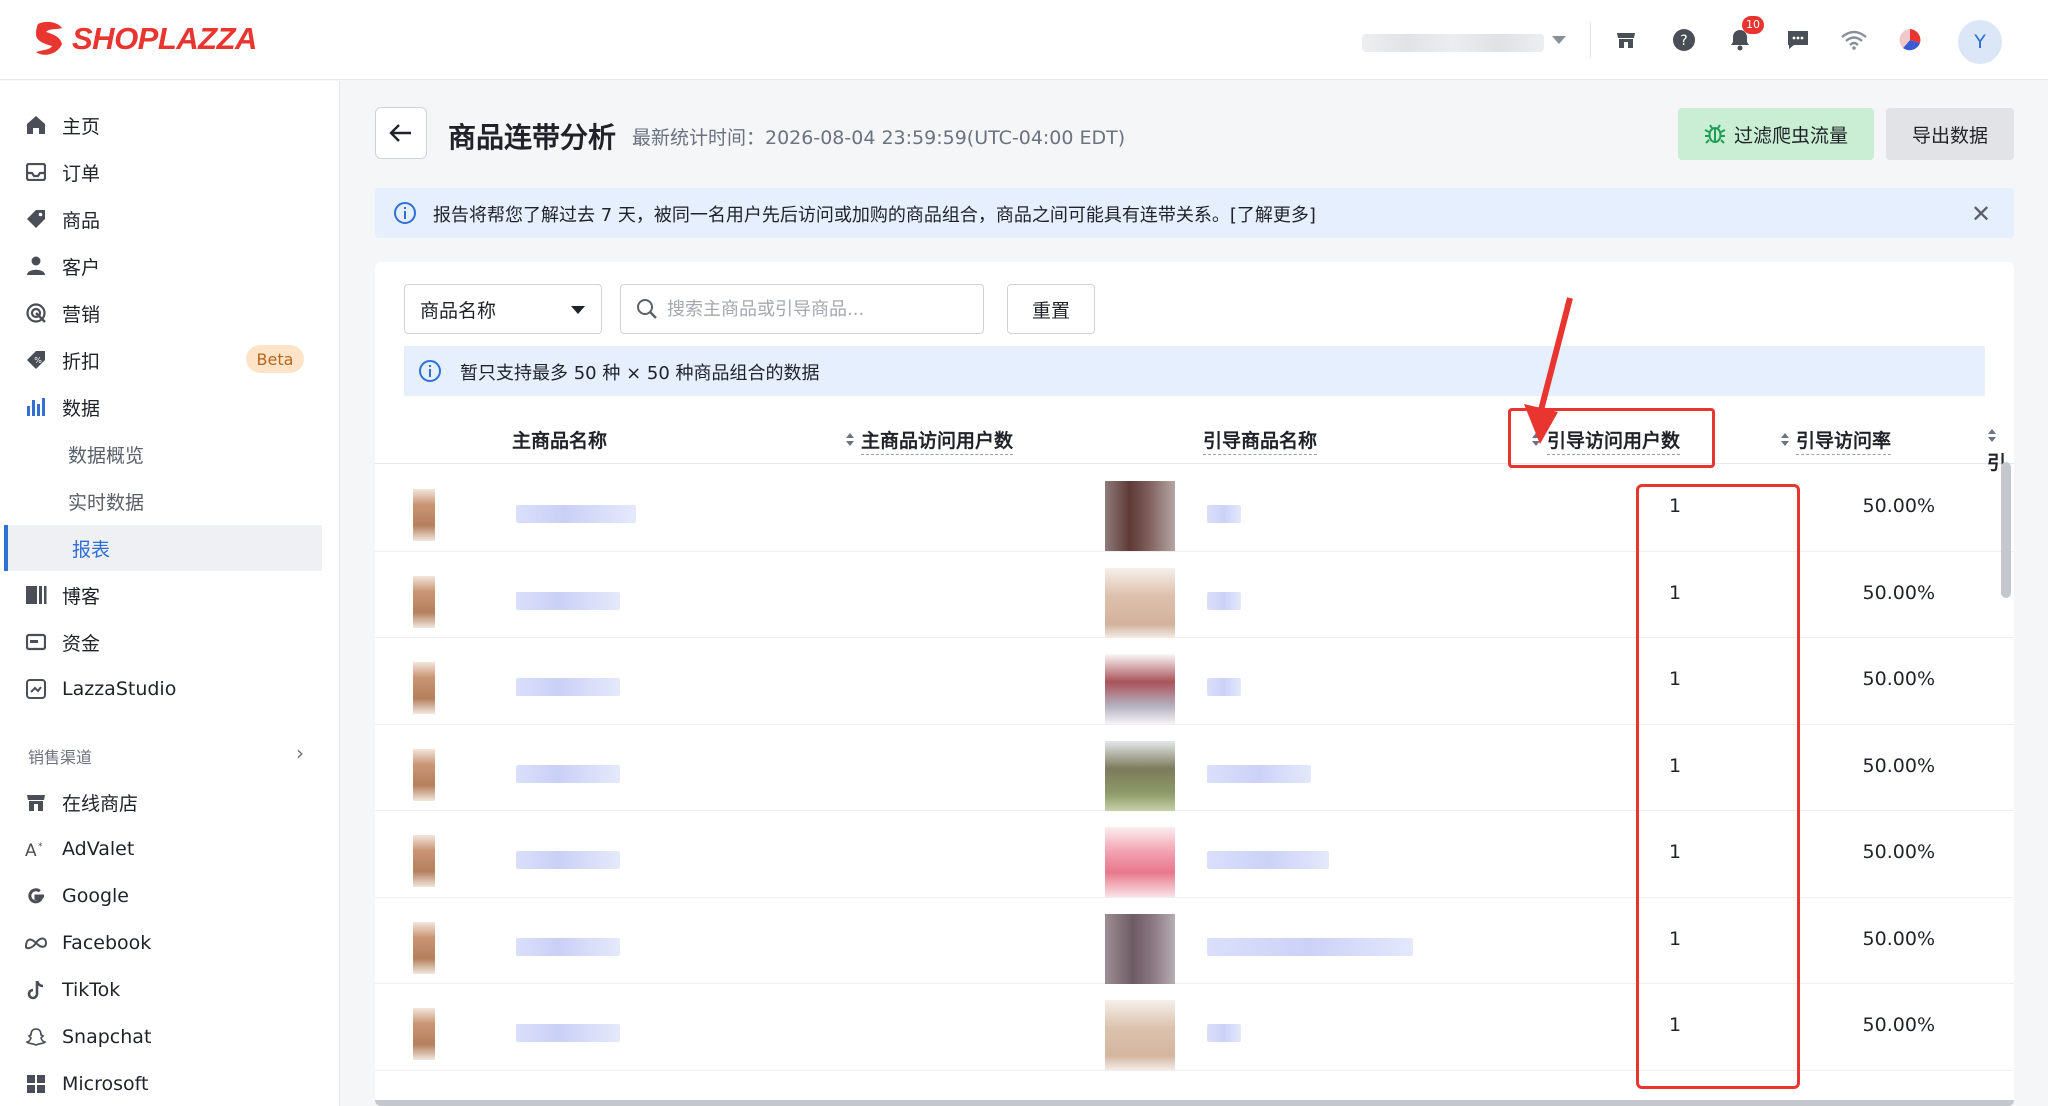 The image size is (2048, 1106). I want to click on top-bar: SHOPLAZZA ? 10 Y, so click(1024, 40).